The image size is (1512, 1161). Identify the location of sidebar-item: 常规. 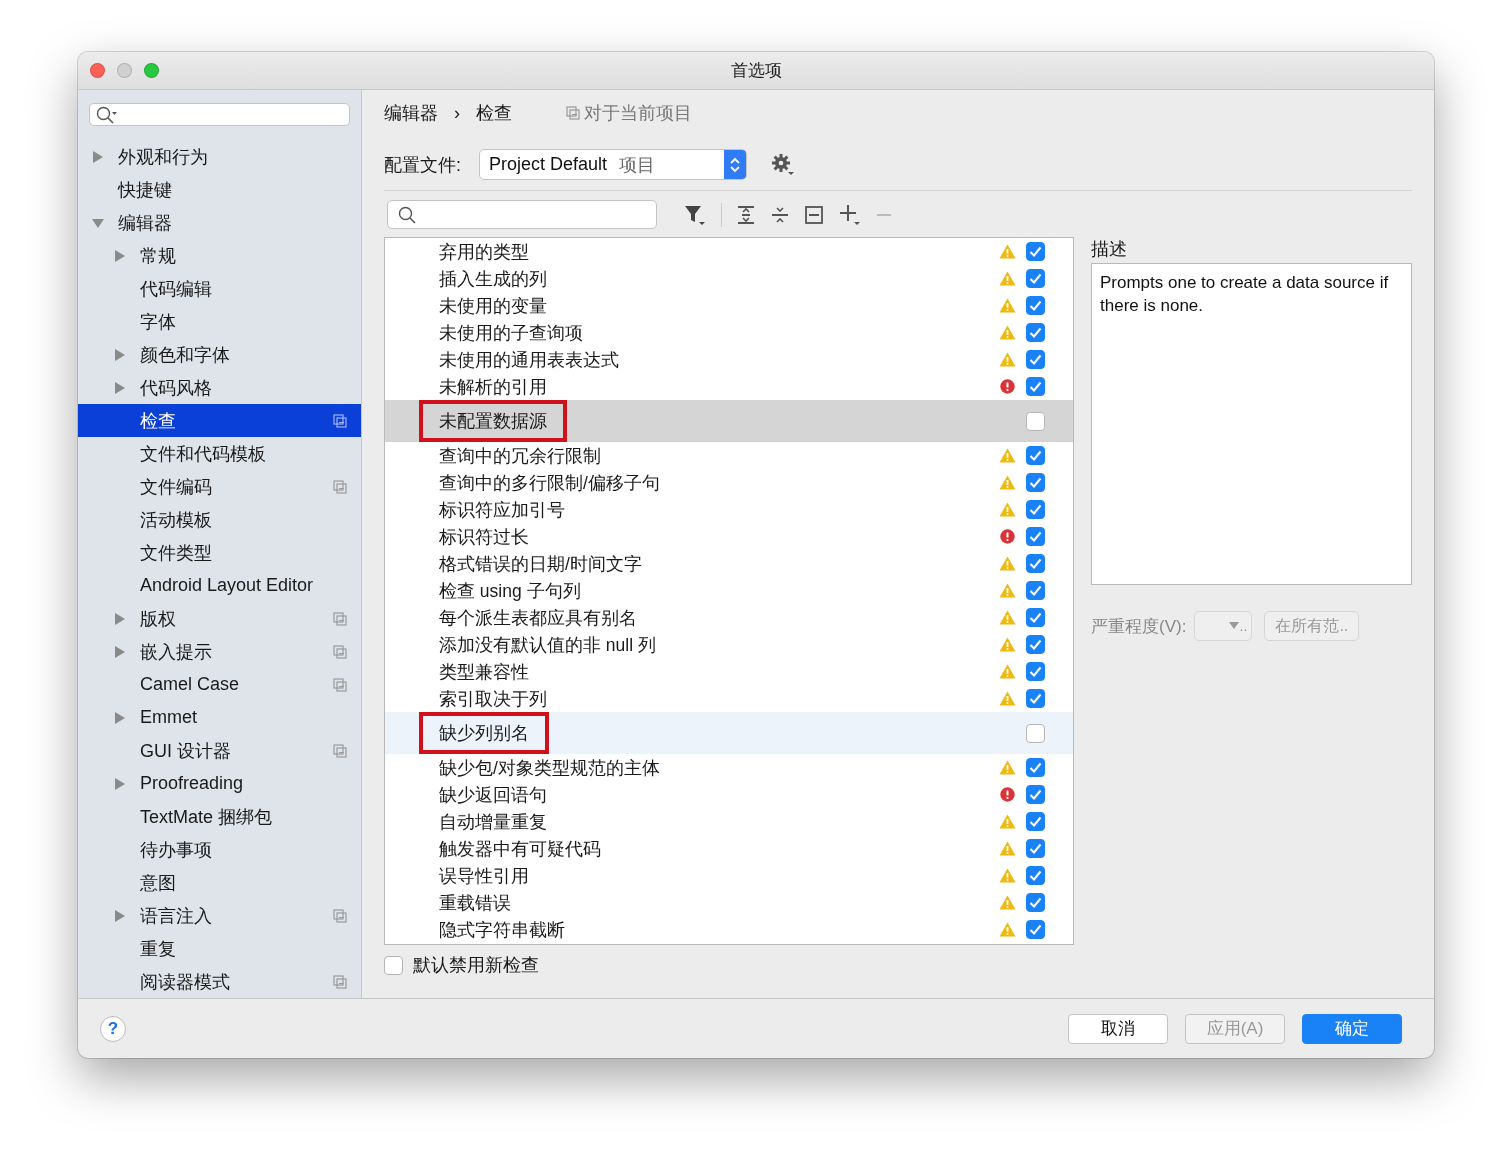
(219, 255).